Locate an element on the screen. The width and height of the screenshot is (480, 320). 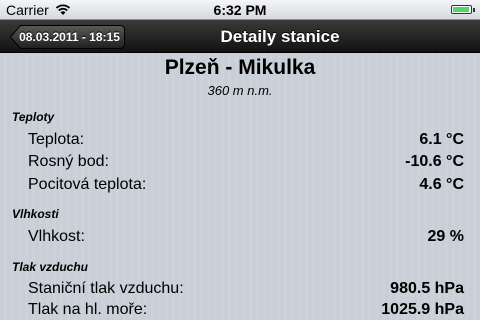
battery-icon is located at coordinates (463, 9).